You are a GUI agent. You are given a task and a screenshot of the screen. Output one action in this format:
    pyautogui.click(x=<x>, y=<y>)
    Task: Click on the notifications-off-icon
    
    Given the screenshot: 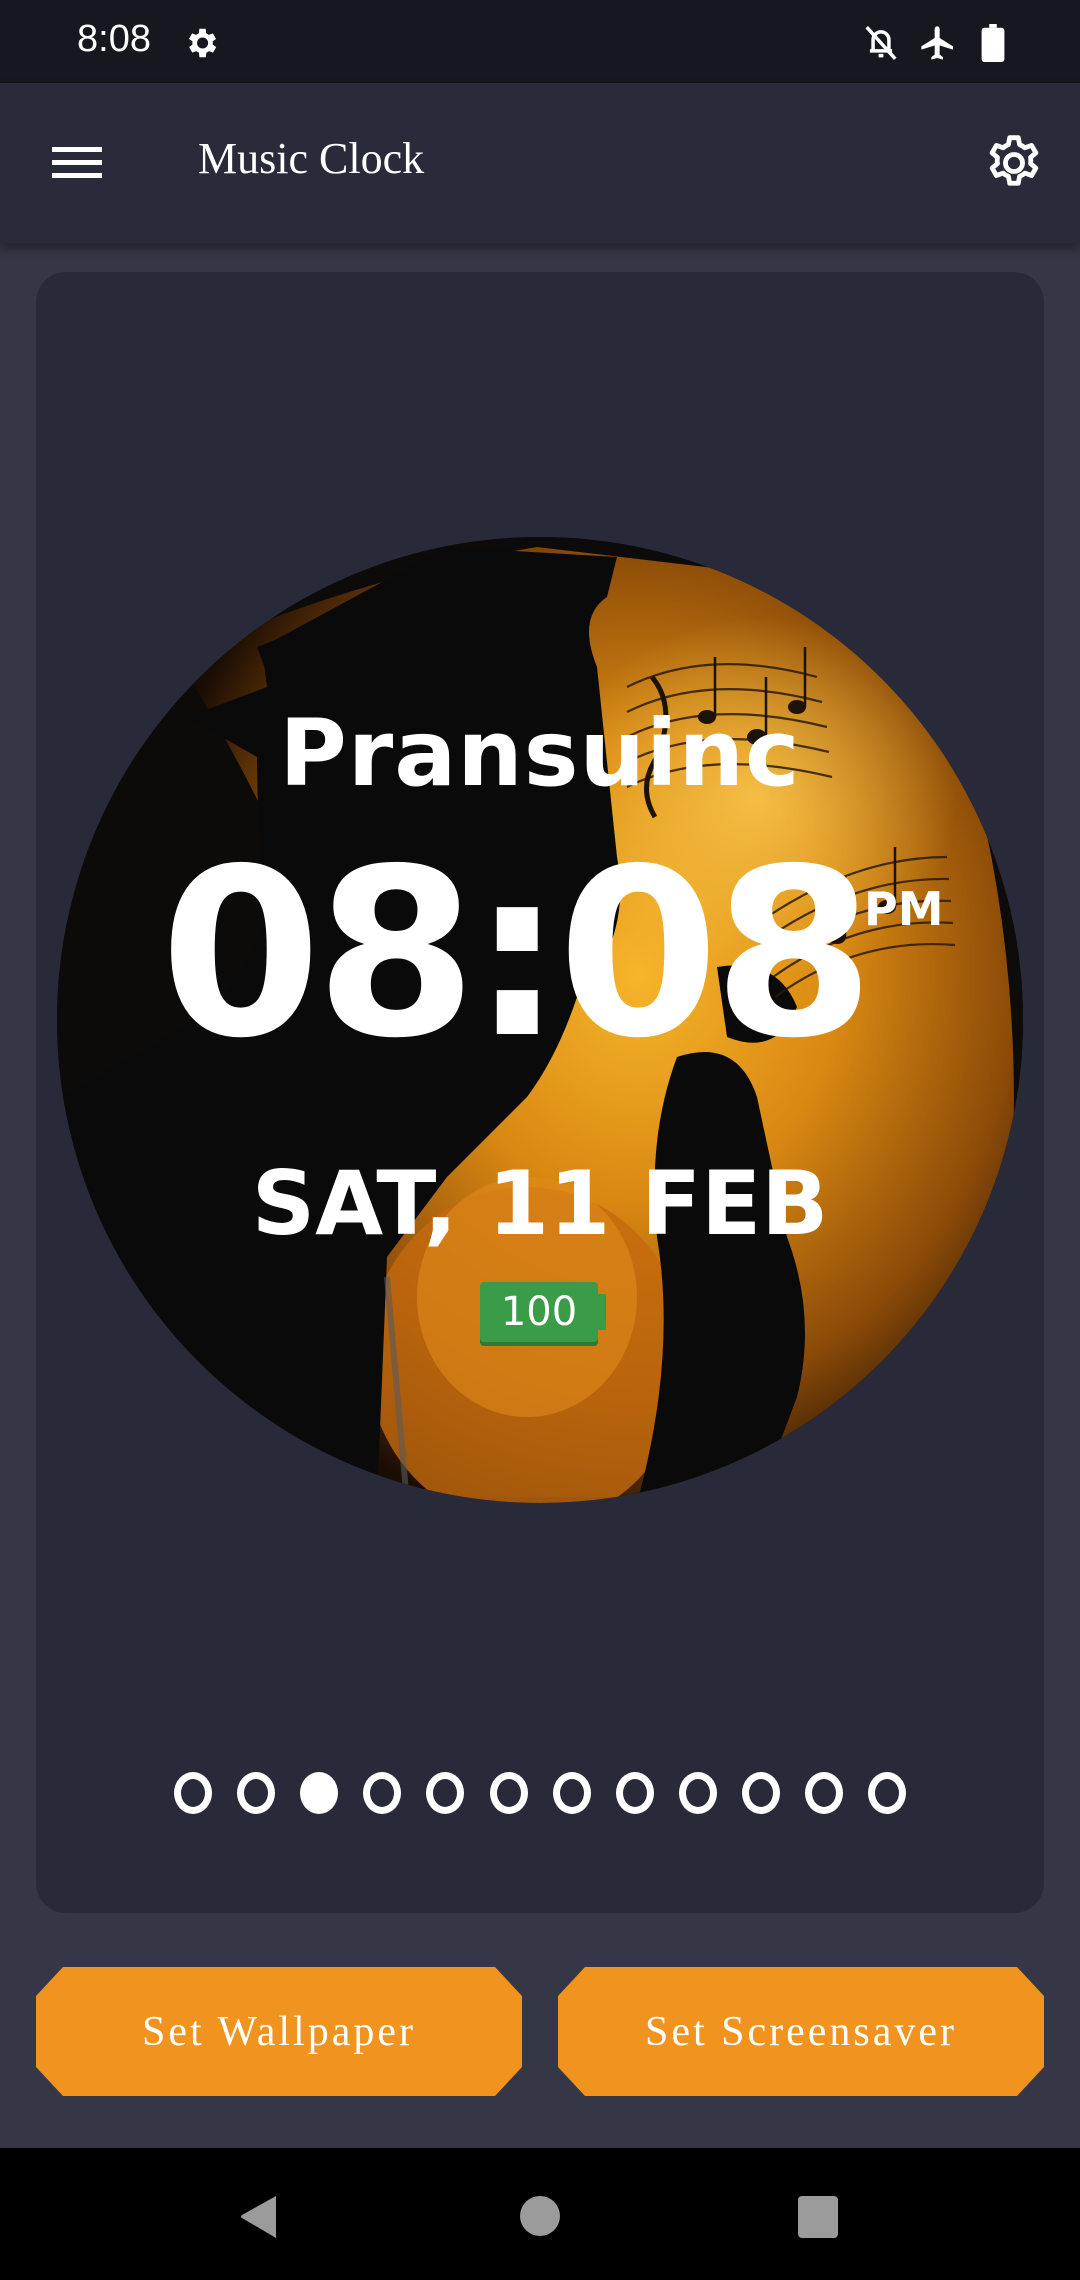 What is the action you would take?
    pyautogui.click(x=881, y=43)
    